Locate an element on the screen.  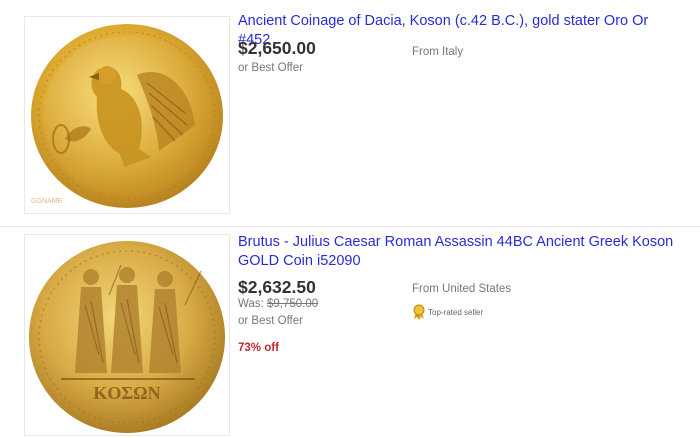
top-rated-seller-badge: Top-rated seller is located at coordinates (447, 312).